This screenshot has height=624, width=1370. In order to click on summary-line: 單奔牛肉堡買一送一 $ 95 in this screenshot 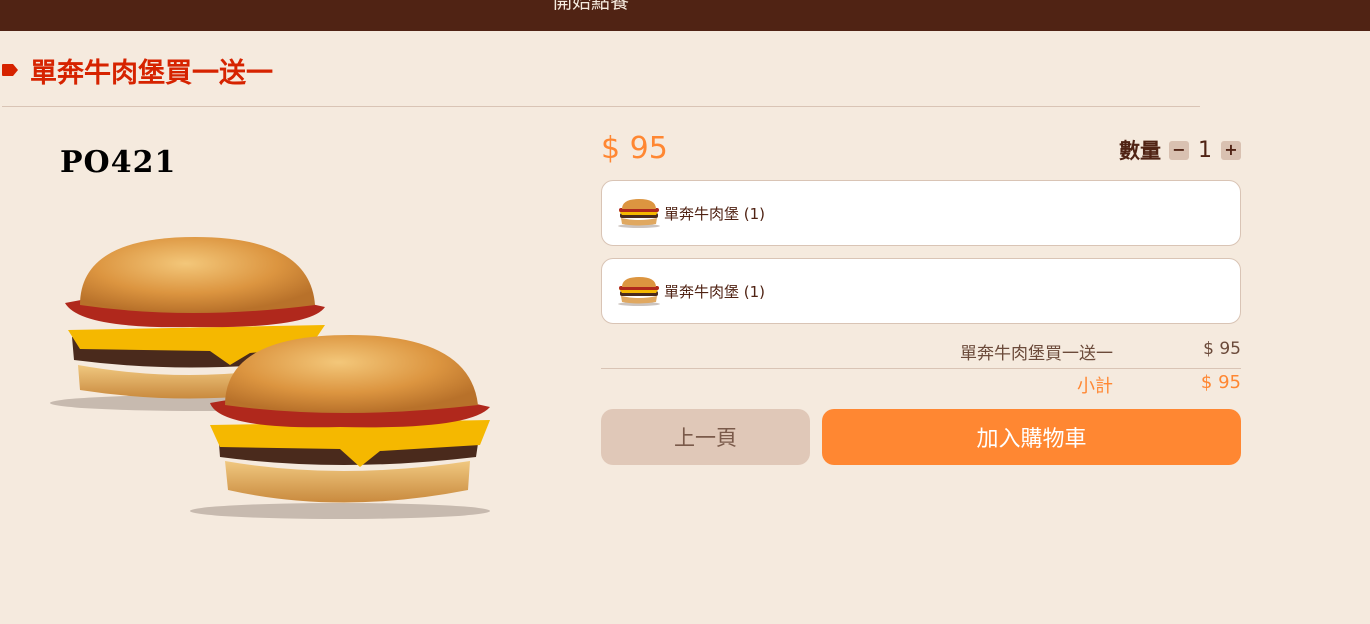, I will do `click(921, 351)`.